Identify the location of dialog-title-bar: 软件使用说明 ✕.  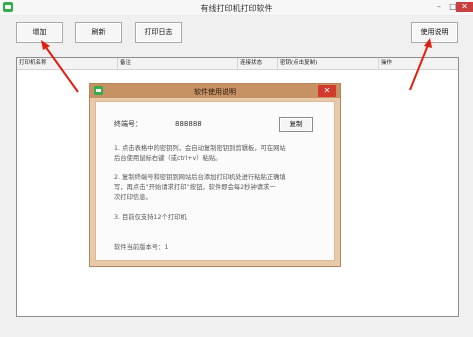
(215, 91).